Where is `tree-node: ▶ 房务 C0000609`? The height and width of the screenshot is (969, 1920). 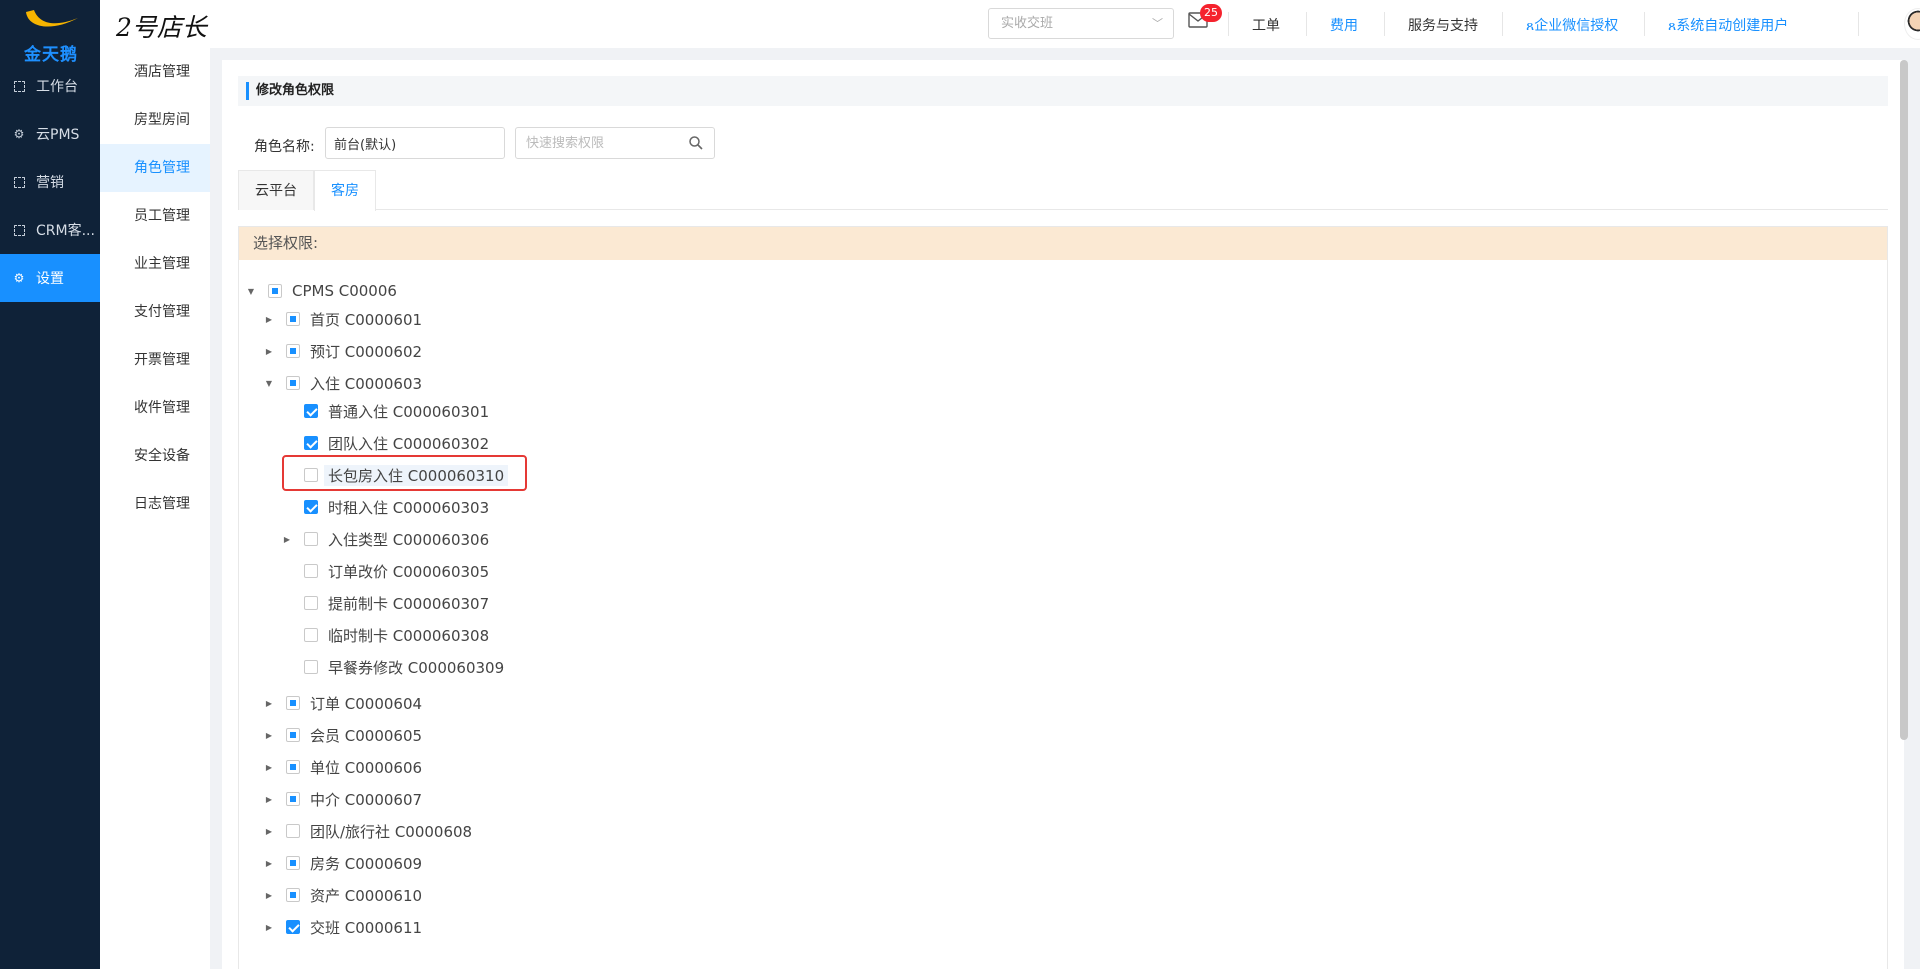
tree-node: ▶ 房务 C0000609 is located at coordinates (343, 863).